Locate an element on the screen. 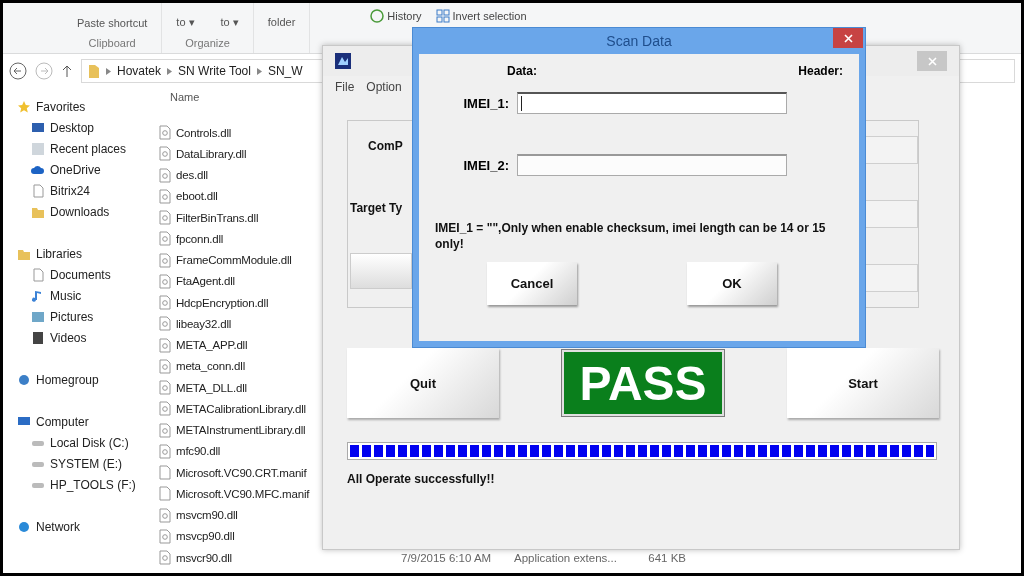 The height and width of the screenshot is (576, 1024). close-button is located at coordinates (848, 38).